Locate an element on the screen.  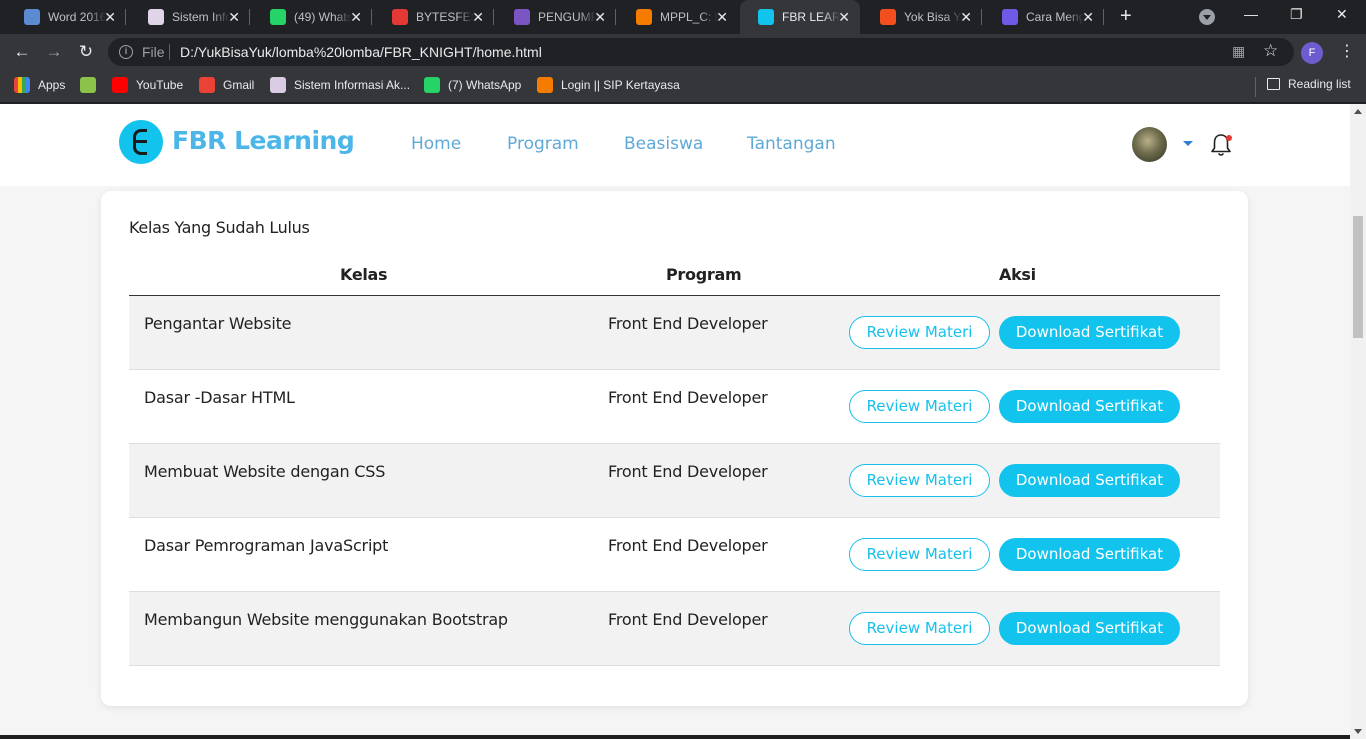
browser-tab: Word 2016 ✕ is located at coordinates (66, 17).